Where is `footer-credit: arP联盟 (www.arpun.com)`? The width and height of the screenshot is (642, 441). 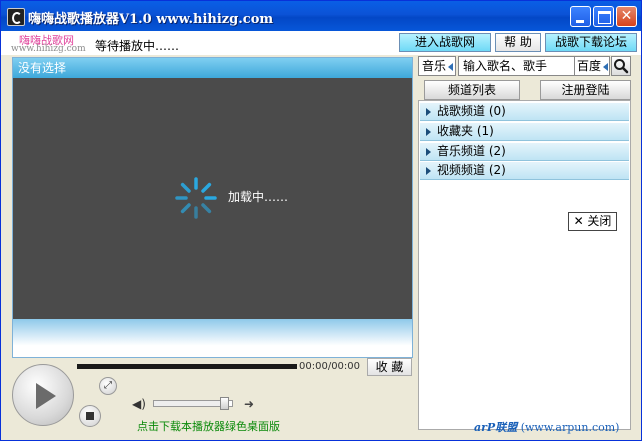 footer-credit: arP联盟 (www.arpun.com) is located at coordinates (546, 427).